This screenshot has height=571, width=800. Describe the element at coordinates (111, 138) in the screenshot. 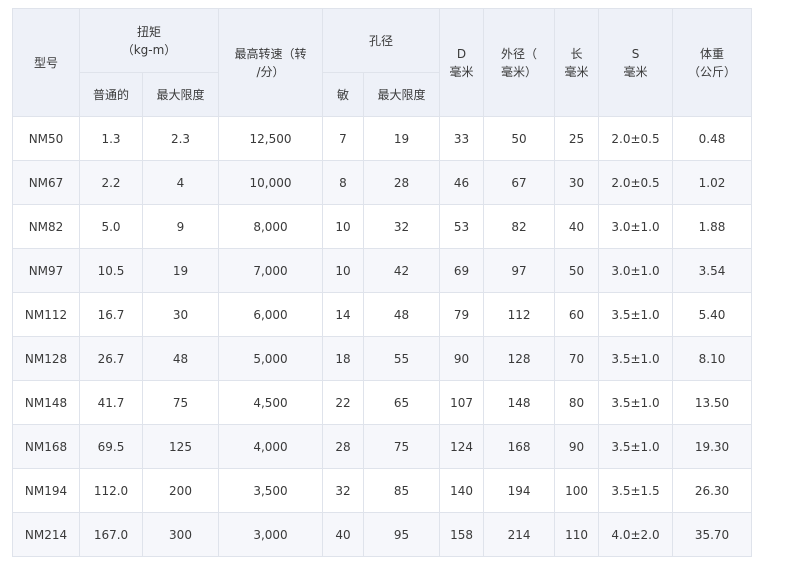

I see `cell-torque-normal: 1.3` at that location.